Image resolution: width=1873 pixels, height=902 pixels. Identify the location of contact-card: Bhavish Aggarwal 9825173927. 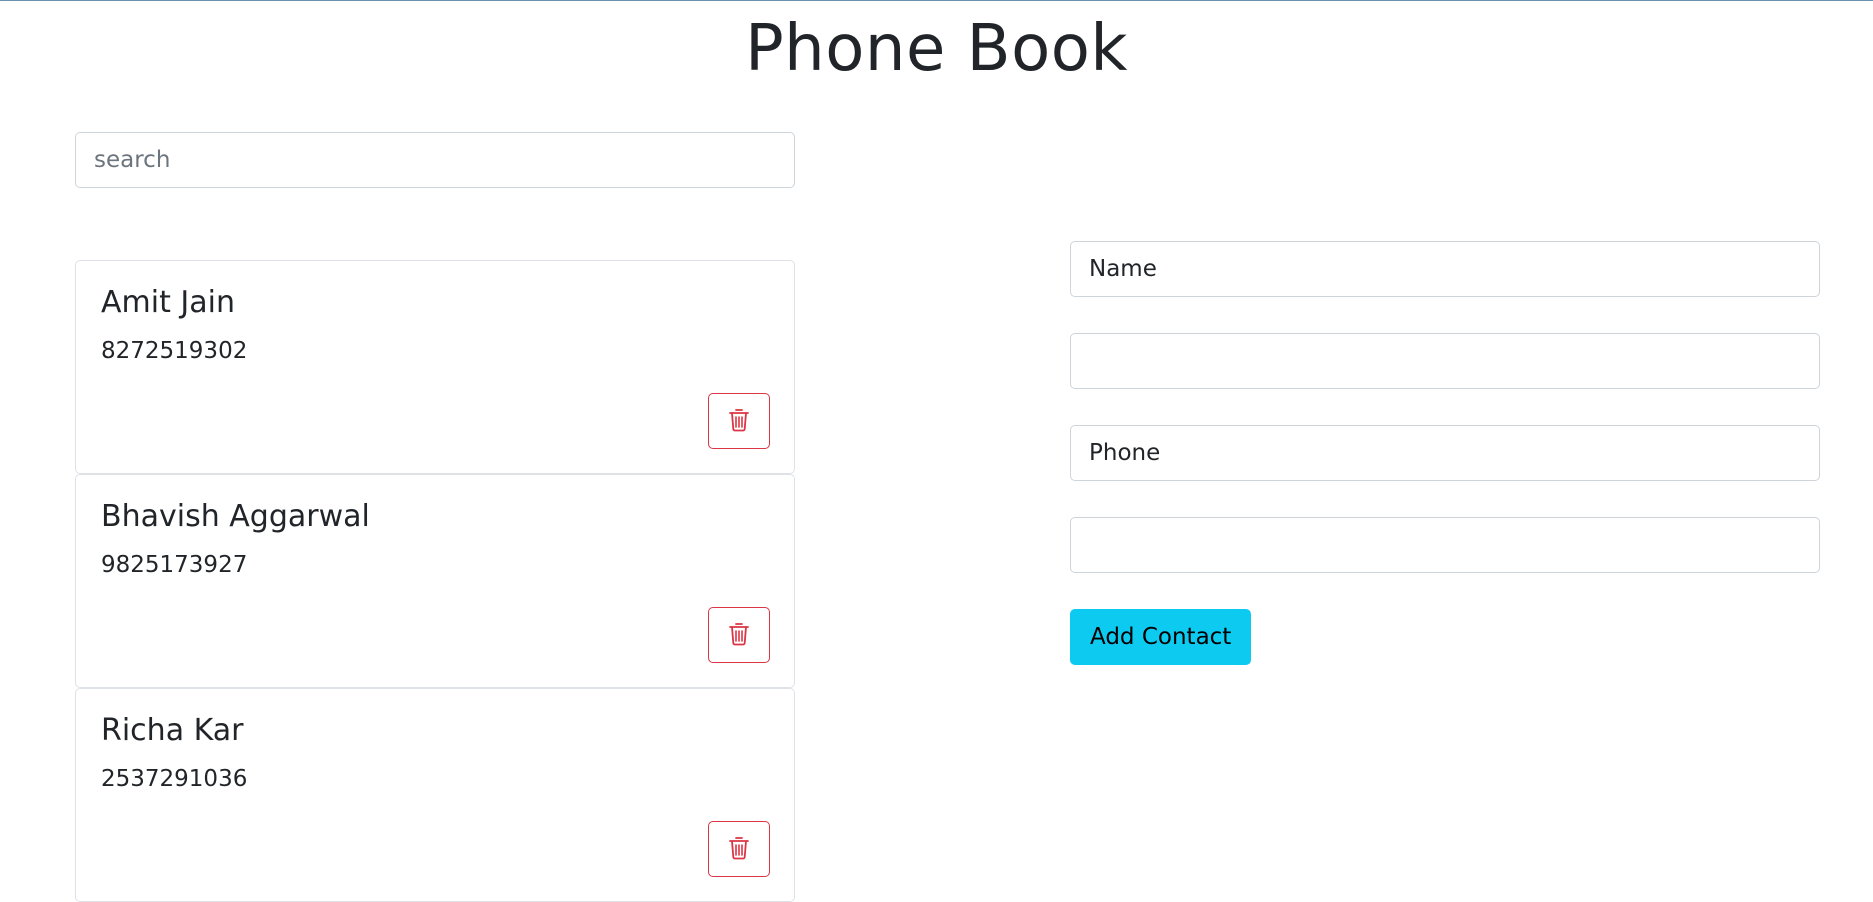
(435, 581).